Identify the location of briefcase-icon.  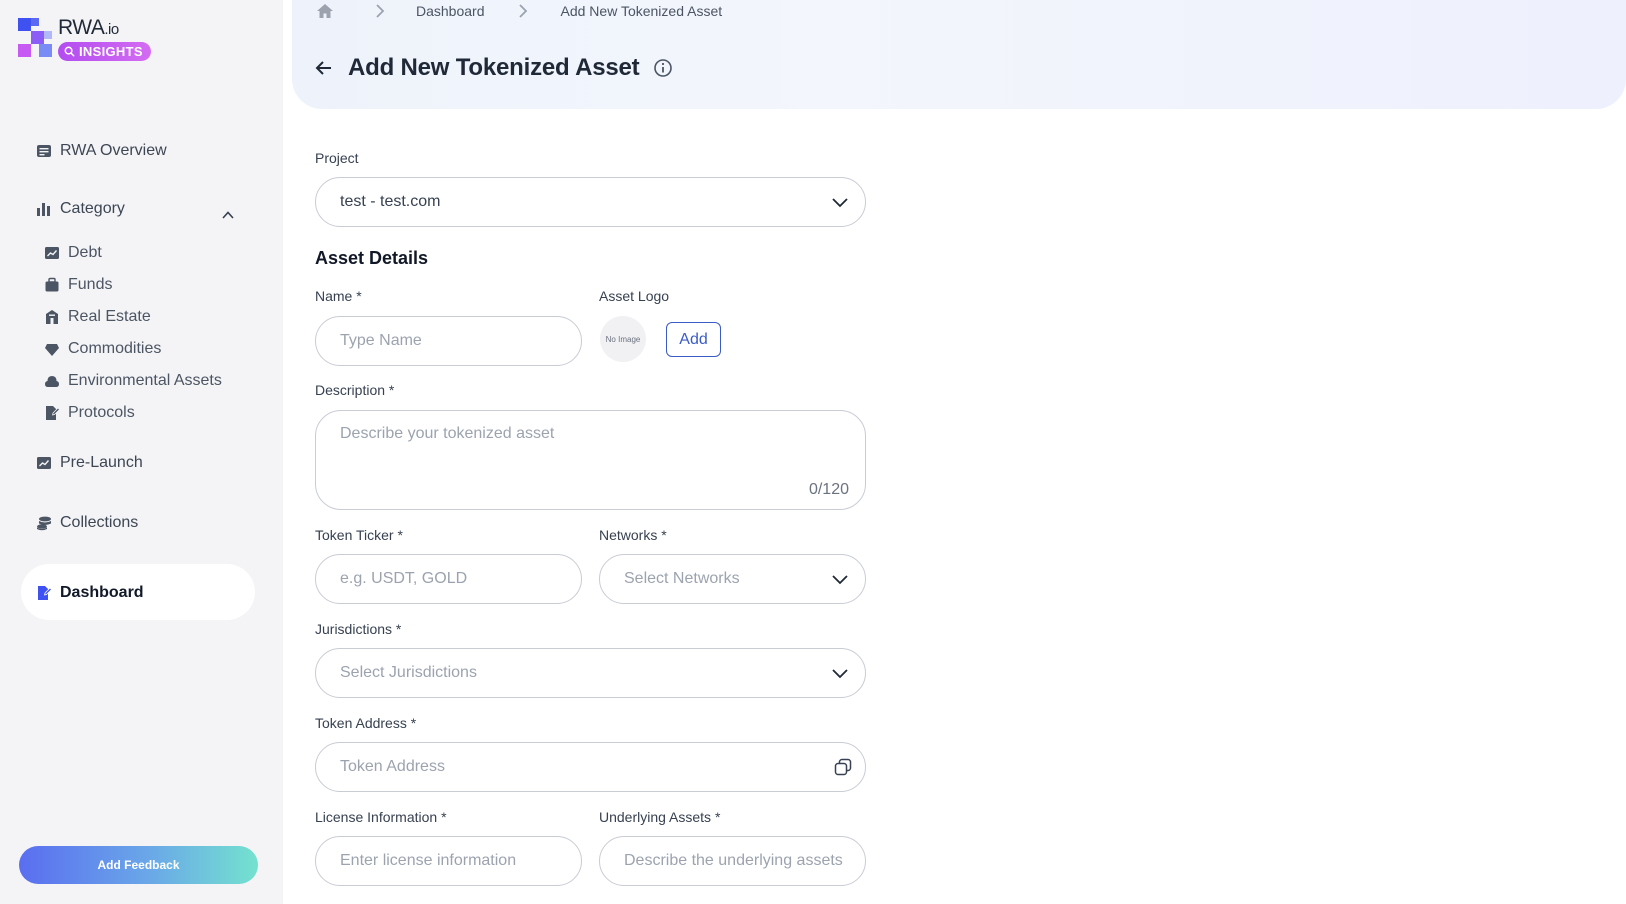
(52, 285).